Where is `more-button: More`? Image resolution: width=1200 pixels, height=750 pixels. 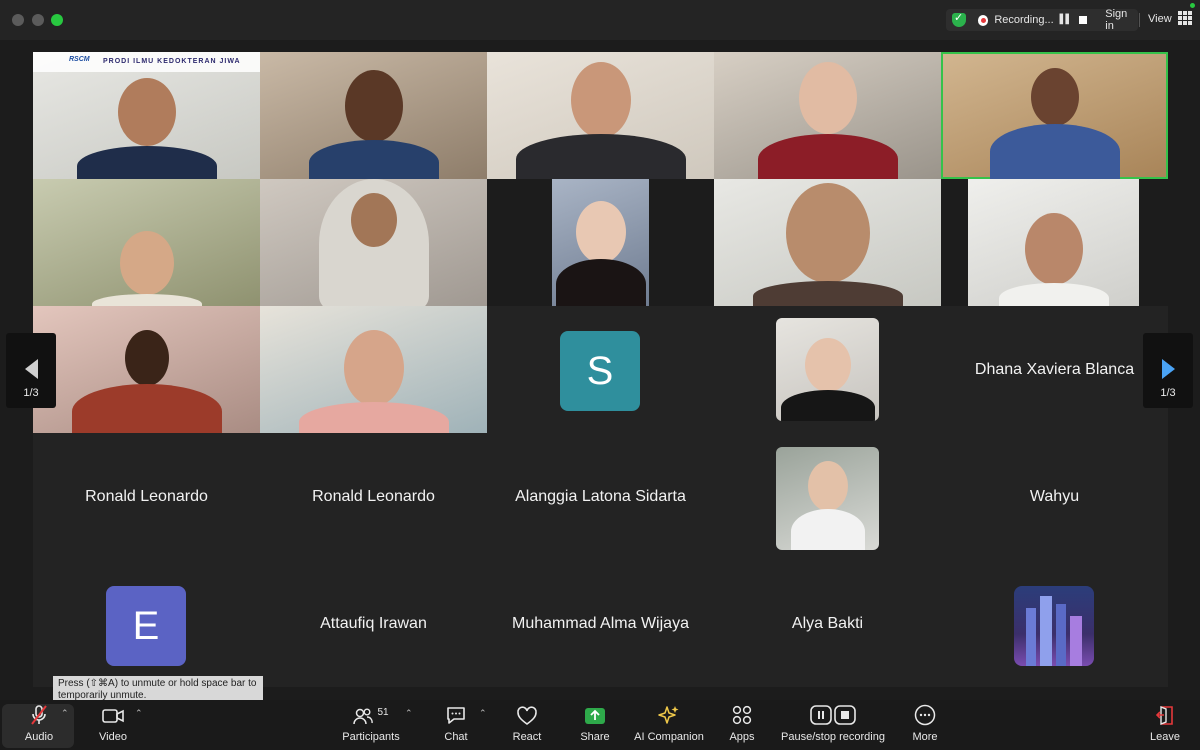
more-button: More is located at coordinates (925, 725).